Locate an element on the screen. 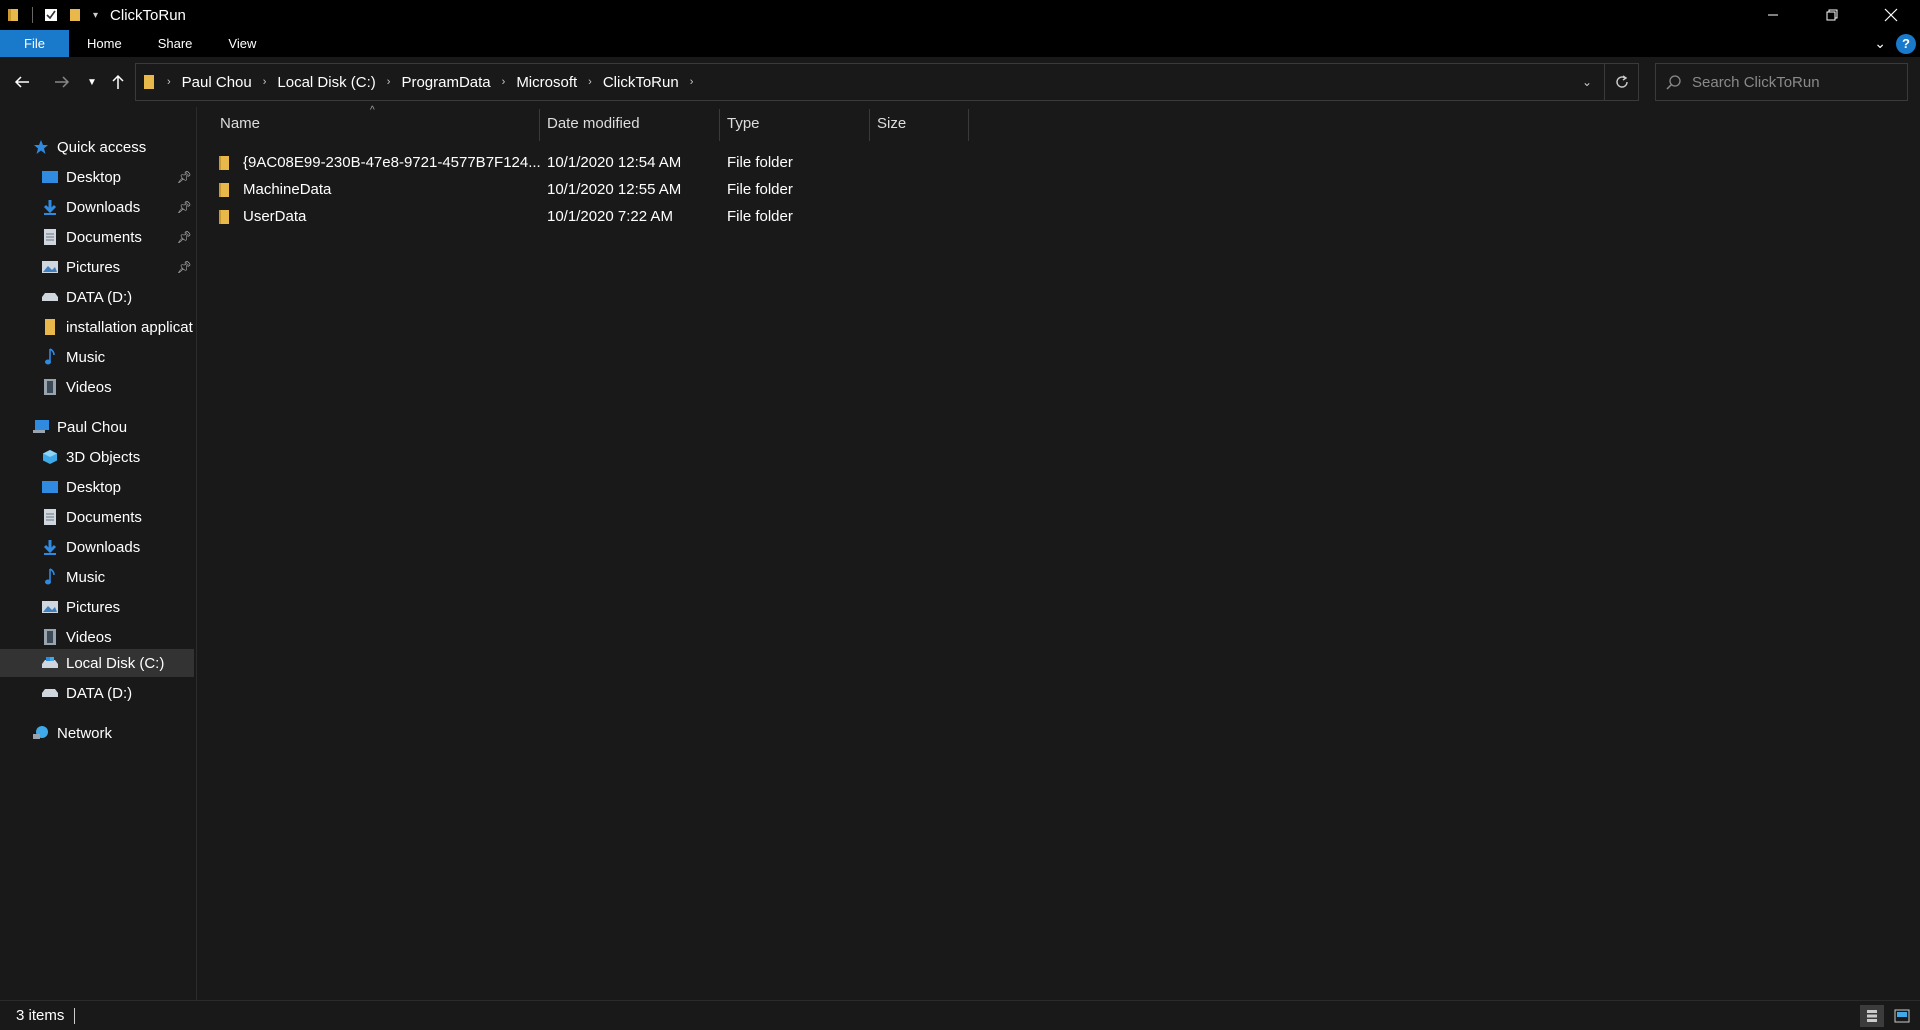 The width and height of the screenshot is (1920, 1030). nav-label: installation applicat is located at coordinates (129, 327).